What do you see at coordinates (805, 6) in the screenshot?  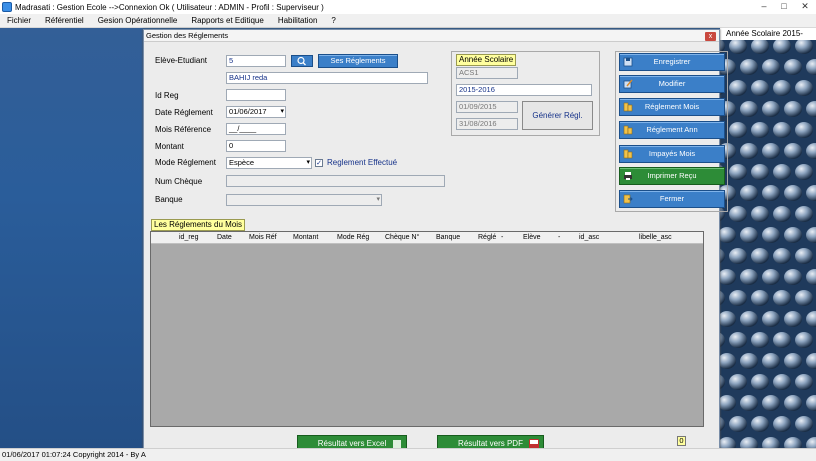 I see `close-window-button: ✕` at bounding box center [805, 6].